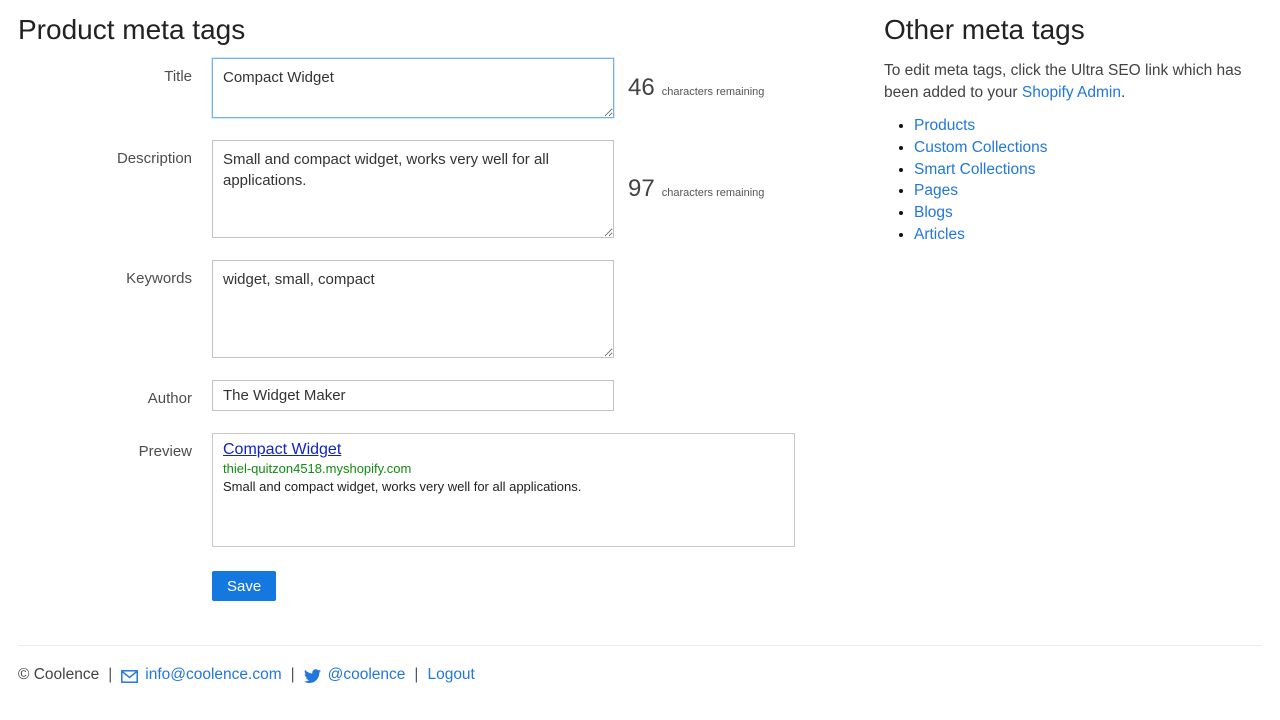 The image size is (1280, 720). What do you see at coordinates (366, 674) in the screenshot?
I see `twitter-link-label: @coolence` at bounding box center [366, 674].